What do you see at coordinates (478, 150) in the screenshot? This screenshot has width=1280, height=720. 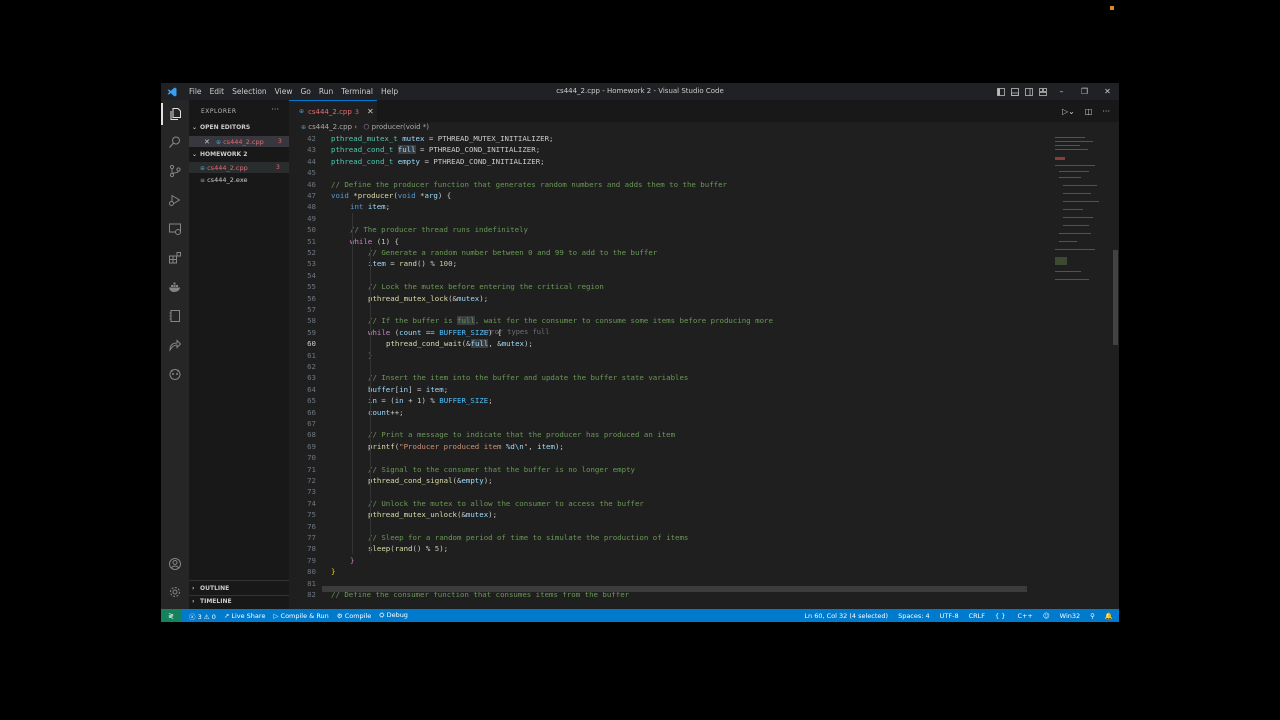 I see `code-token: = PTHREAD_COND_INITIALIZER;` at bounding box center [478, 150].